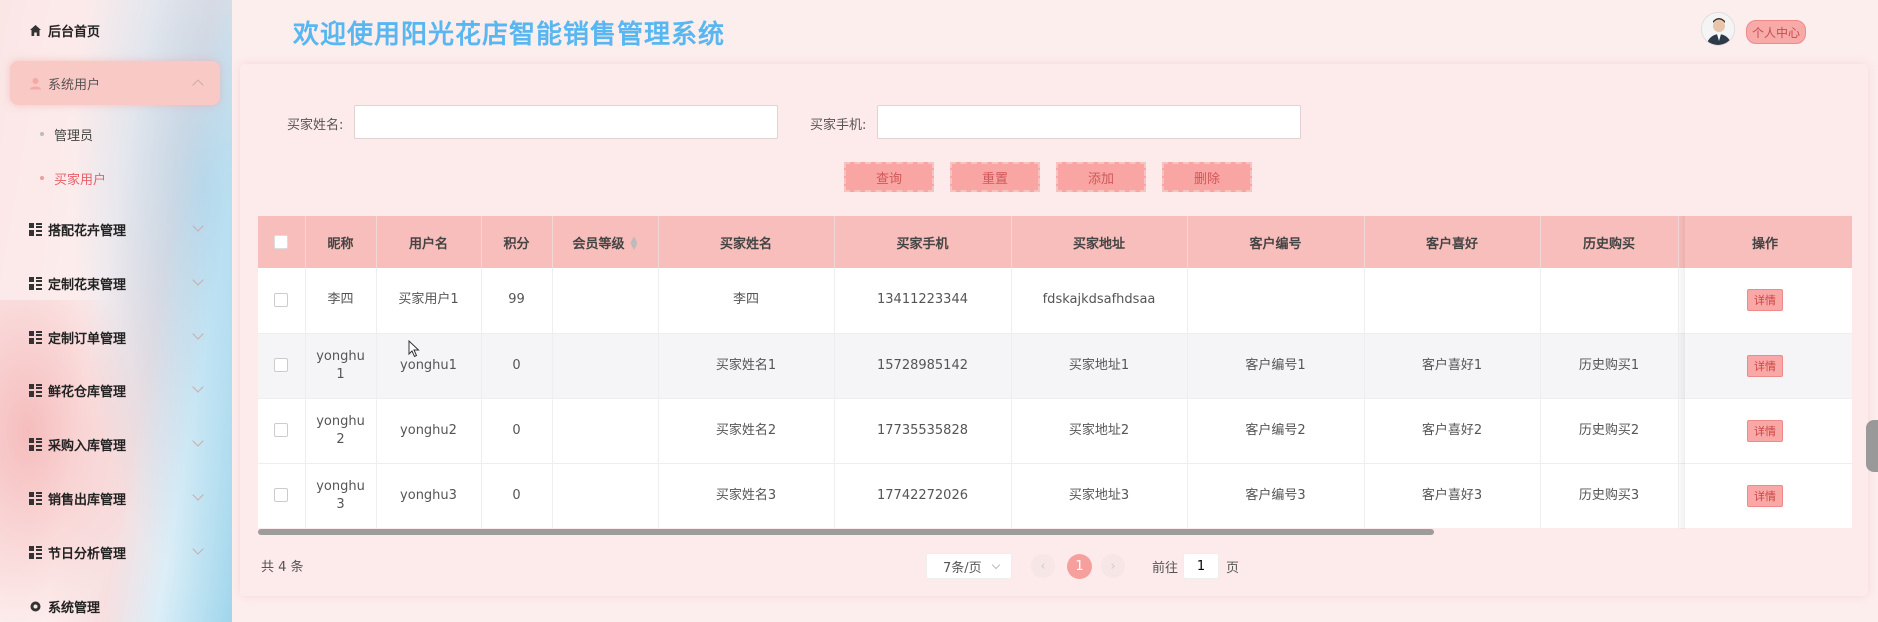  I want to click on cell-buyer-name: 李四, so click(746, 301).